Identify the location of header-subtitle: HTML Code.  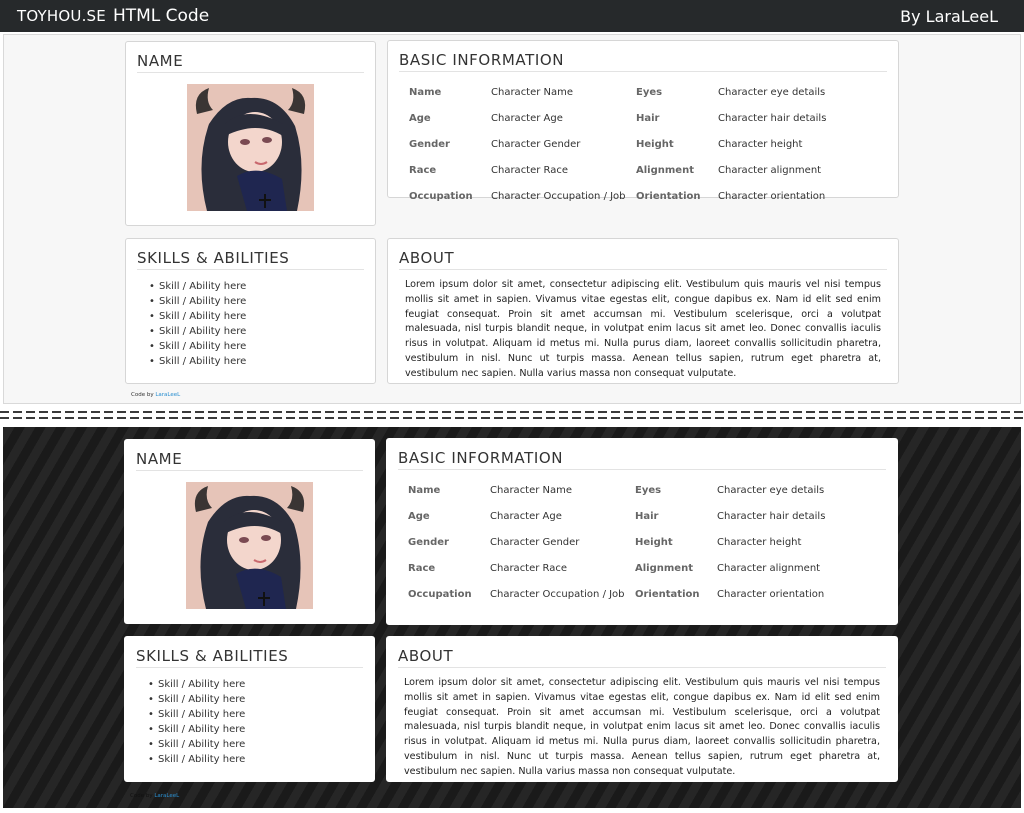
(161, 16).